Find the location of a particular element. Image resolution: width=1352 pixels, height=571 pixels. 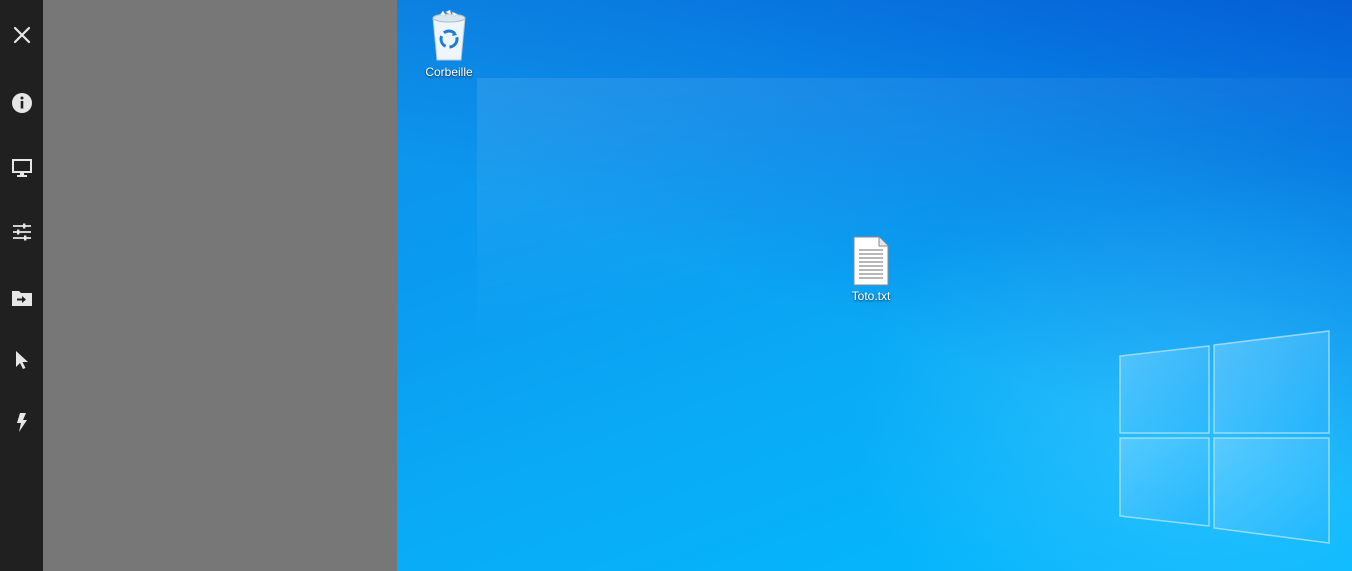

lightning-icon is located at coordinates (21, 422).